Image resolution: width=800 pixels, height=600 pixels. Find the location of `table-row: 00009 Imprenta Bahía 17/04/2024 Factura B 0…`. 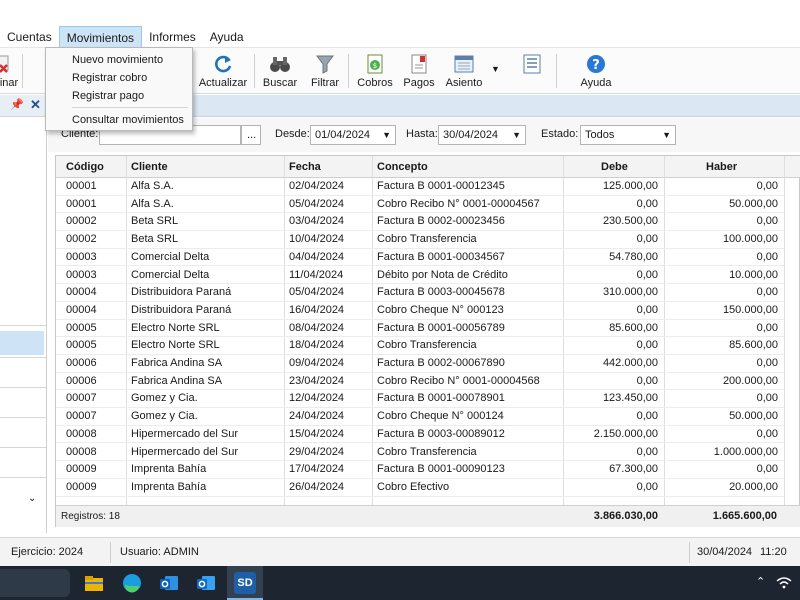

table-row: 00009 Imprenta Bahía 17/04/2024 Factura B 0… is located at coordinates (420, 470).